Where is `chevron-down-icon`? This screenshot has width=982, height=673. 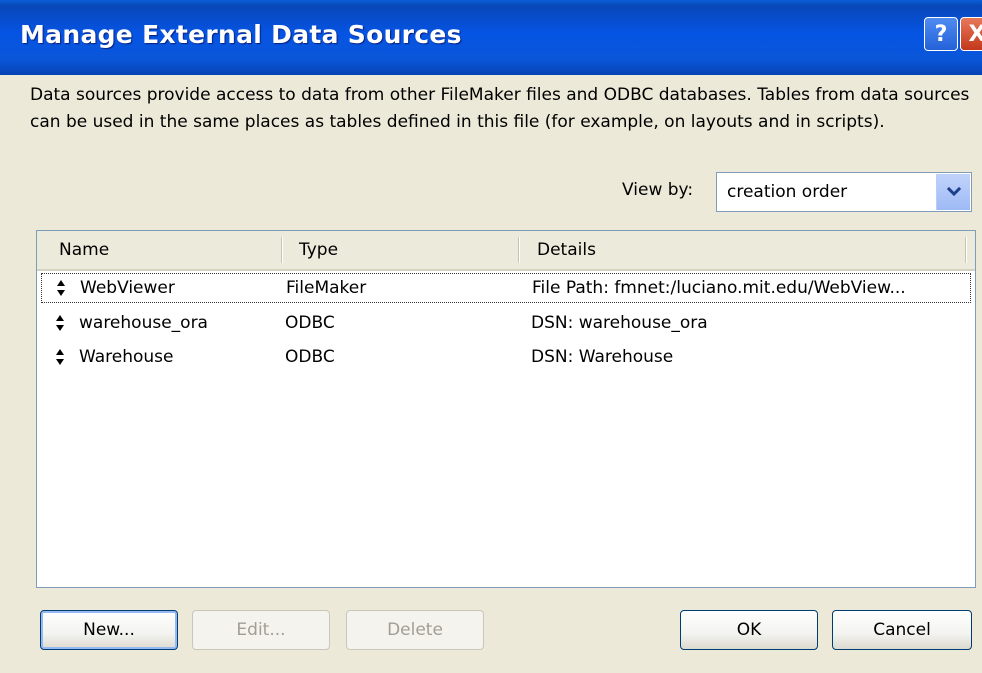 chevron-down-icon is located at coordinates (953, 191).